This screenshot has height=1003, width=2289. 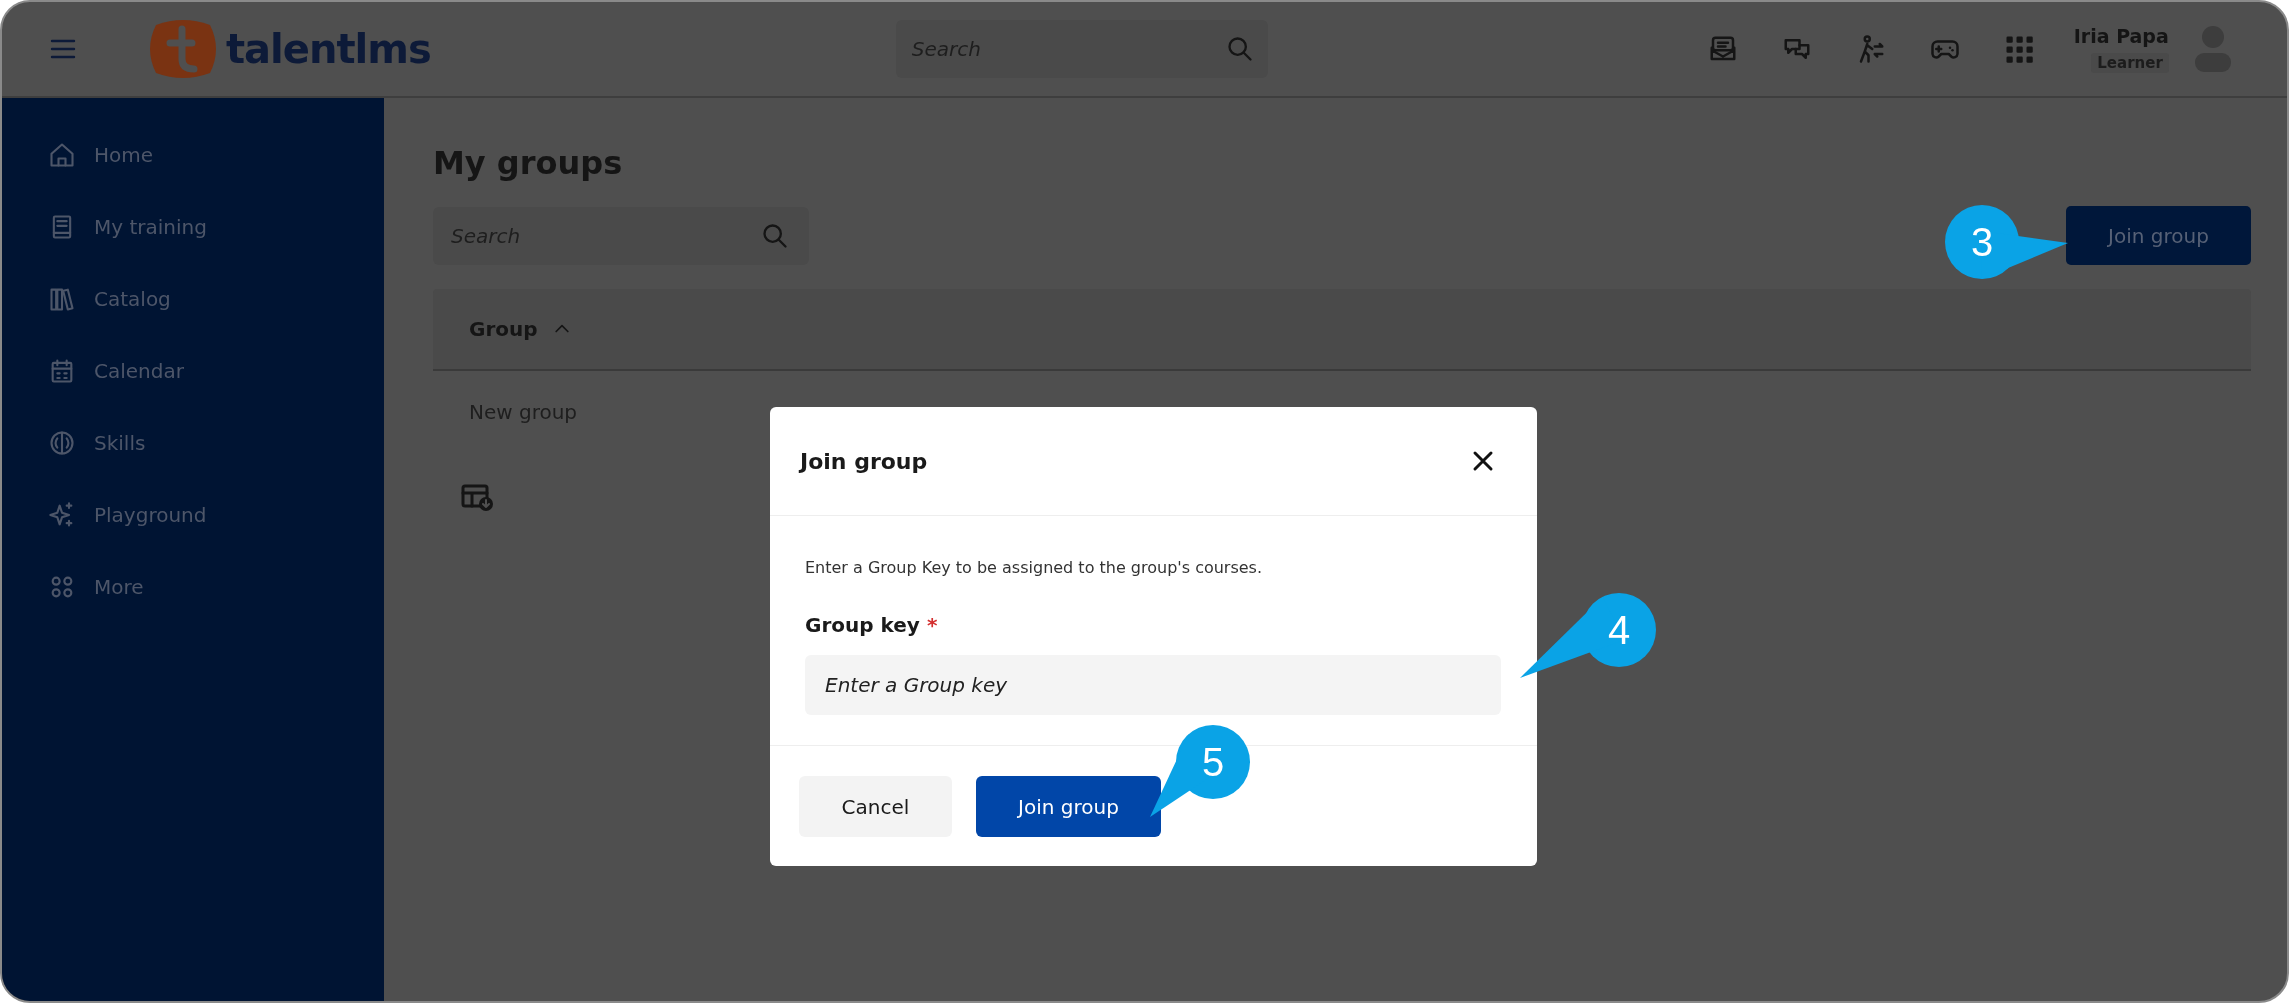 What do you see at coordinates (193, 514) in the screenshot?
I see `sidebar-item: Playground` at bounding box center [193, 514].